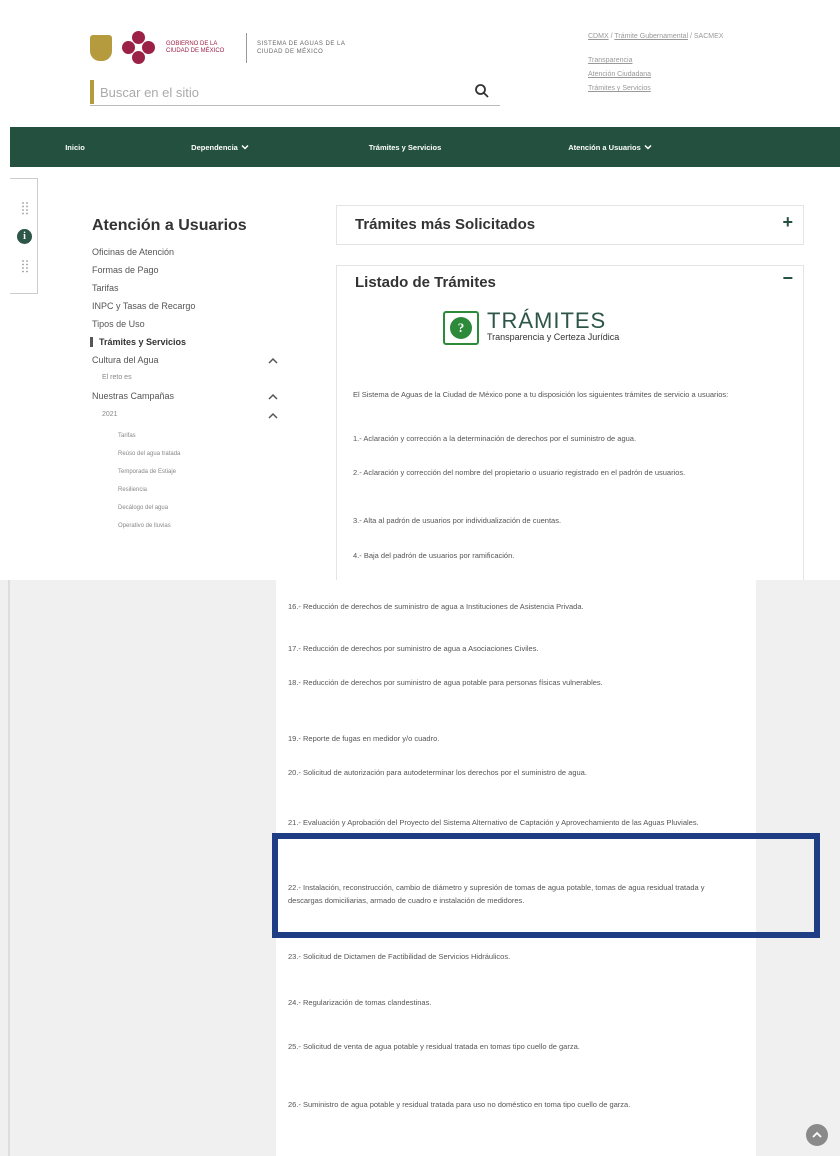  What do you see at coordinates (787, 222) in the screenshot?
I see `plus-icon: +` at bounding box center [787, 222].